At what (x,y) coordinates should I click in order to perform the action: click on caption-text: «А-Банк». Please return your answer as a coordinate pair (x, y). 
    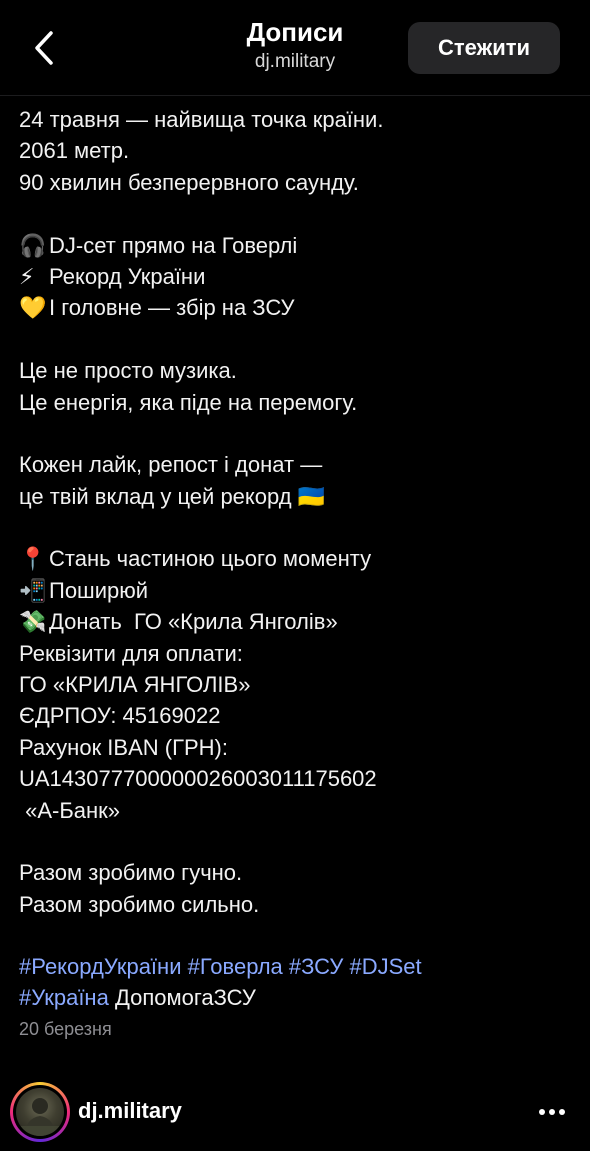
    Looking at the image, I should click on (70, 810).